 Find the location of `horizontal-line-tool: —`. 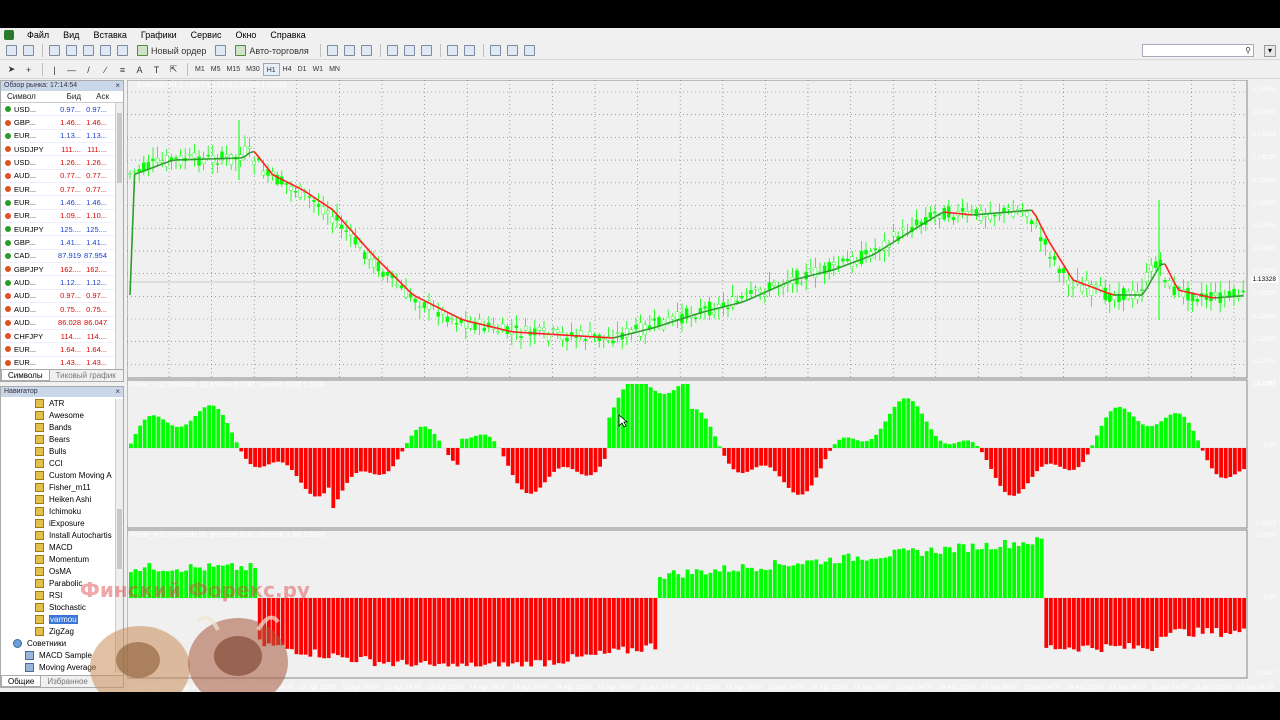

horizontal-line-tool: — is located at coordinates (71, 69).